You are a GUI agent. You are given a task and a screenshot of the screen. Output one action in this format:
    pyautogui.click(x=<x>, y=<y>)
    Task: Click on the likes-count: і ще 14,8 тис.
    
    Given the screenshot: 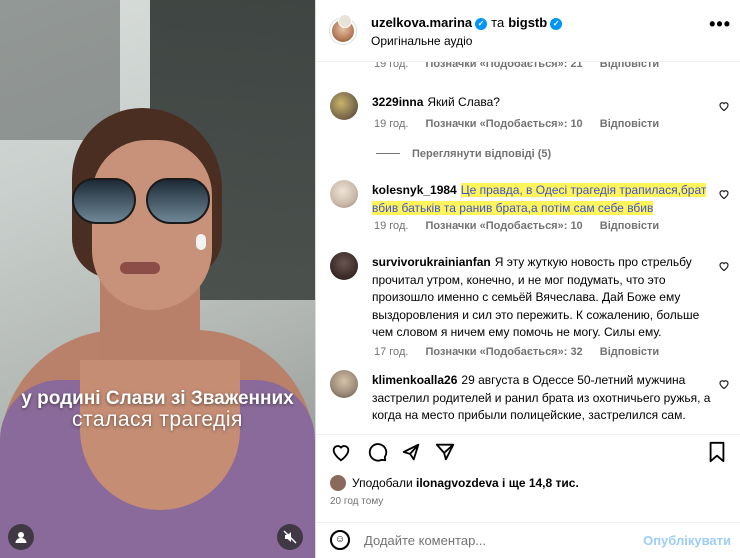 What is the action you would take?
    pyautogui.click(x=540, y=483)
    